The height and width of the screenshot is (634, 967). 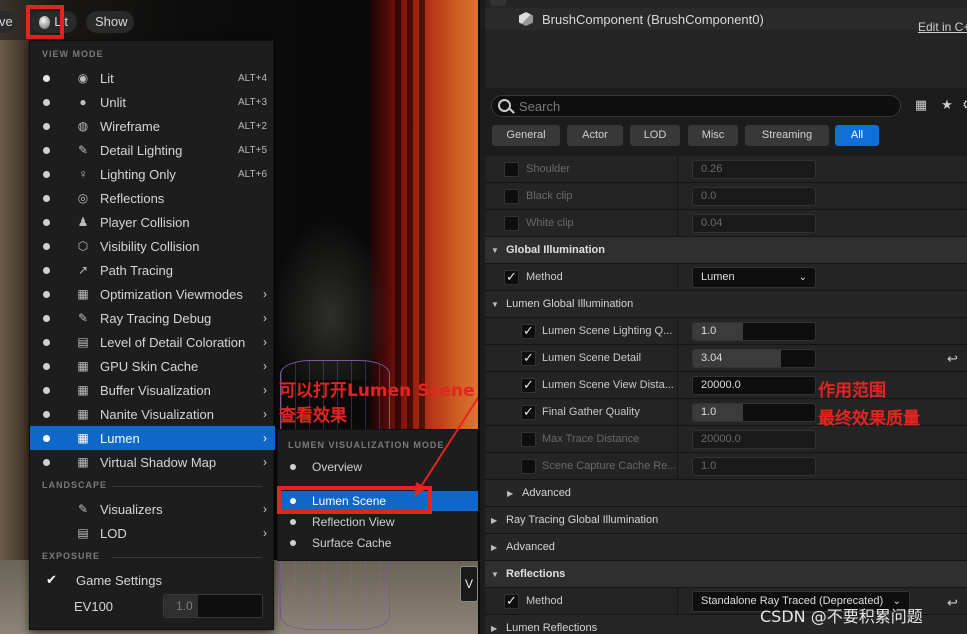 What do you see at coordinates (145, 222) in the screenshot?
I see `menu-item-label: Player Collision` at bounding box center [145, 222].